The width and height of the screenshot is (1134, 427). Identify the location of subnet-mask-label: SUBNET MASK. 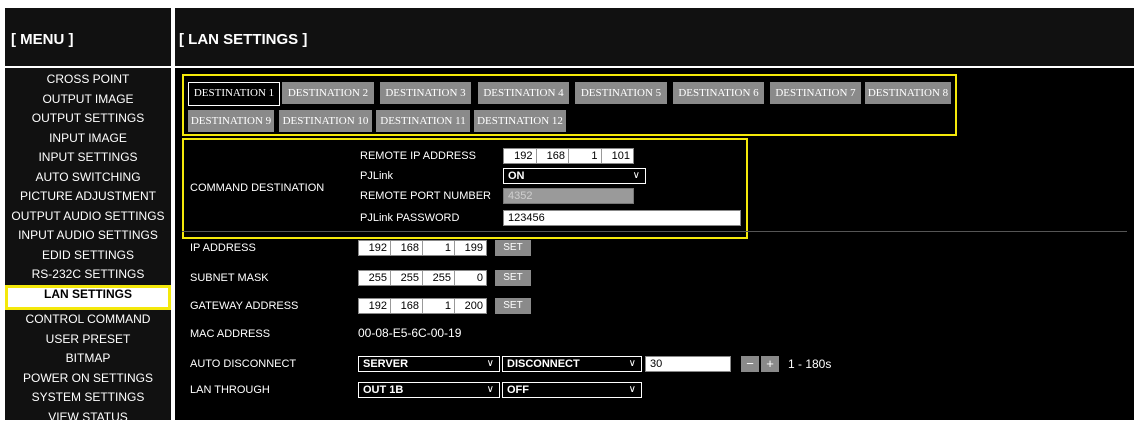
(229, 278).